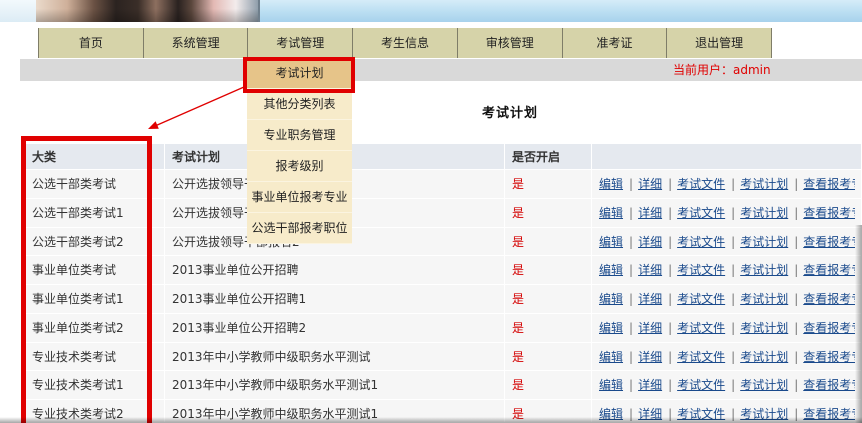  I want to click on window-shadow-bottom, so click(431, 420).